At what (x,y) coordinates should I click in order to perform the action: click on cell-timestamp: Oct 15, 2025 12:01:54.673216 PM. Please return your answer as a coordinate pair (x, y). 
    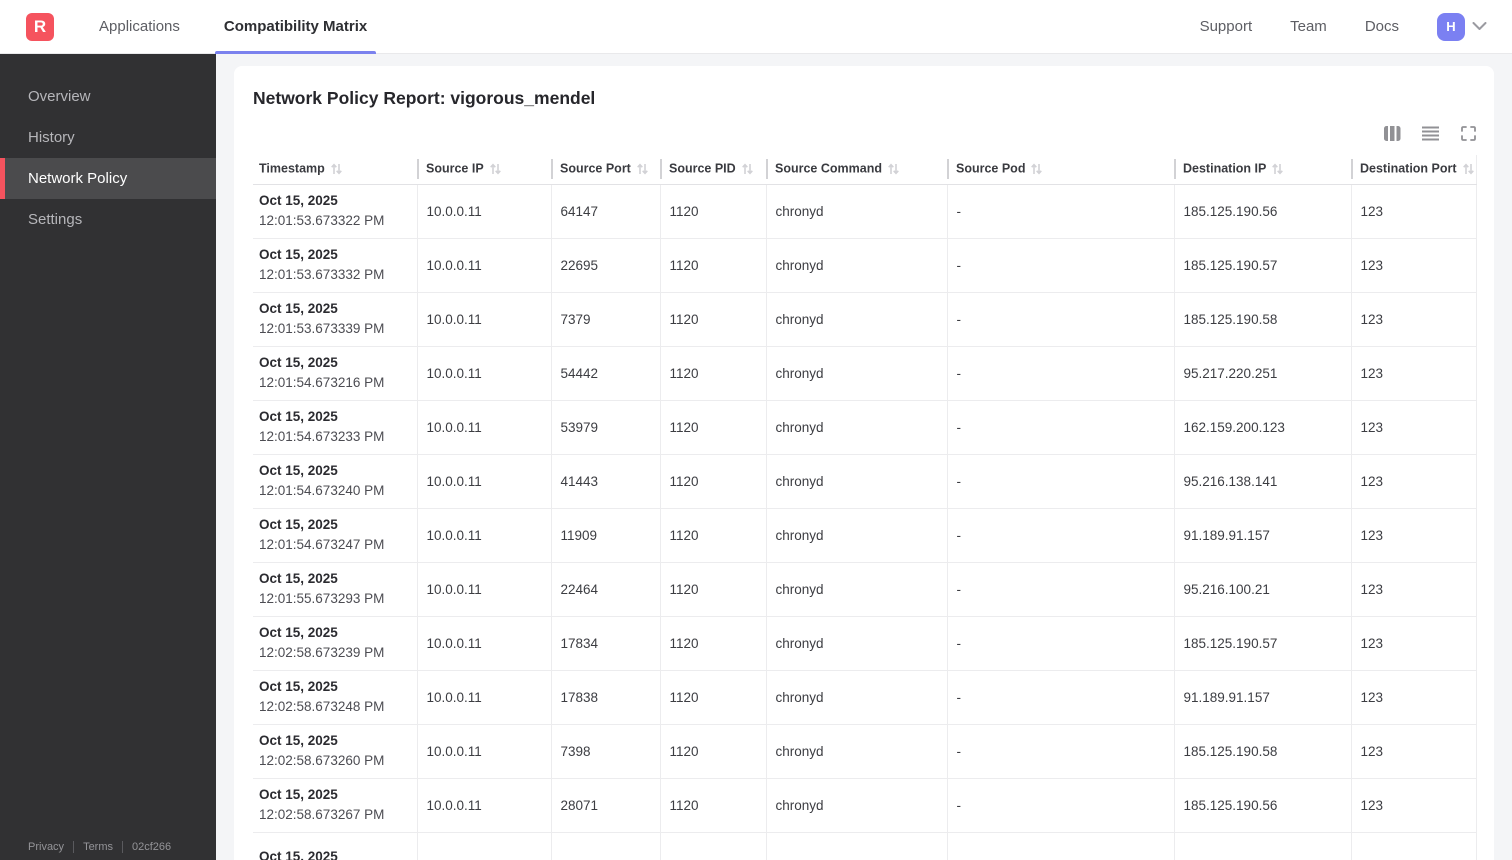
    Looking at the image, I should click on (335, 373).